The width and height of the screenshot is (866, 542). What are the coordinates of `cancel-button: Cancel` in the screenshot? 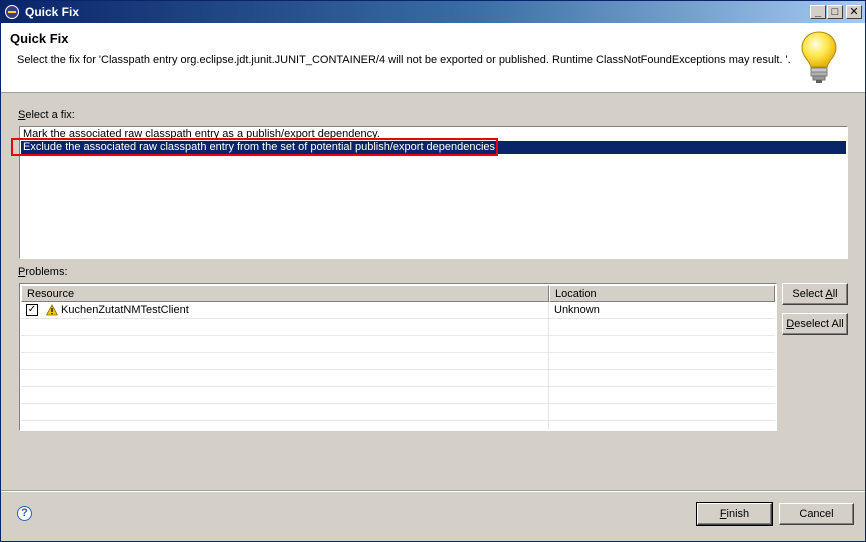 It's located at (816, 514).